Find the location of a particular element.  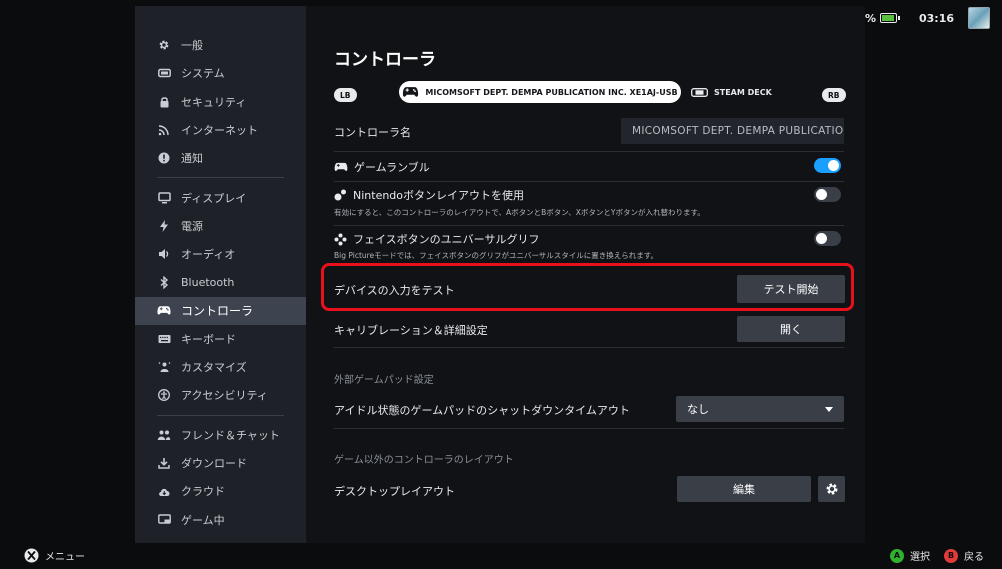

battery-icon is located at coordinates (889, 18).